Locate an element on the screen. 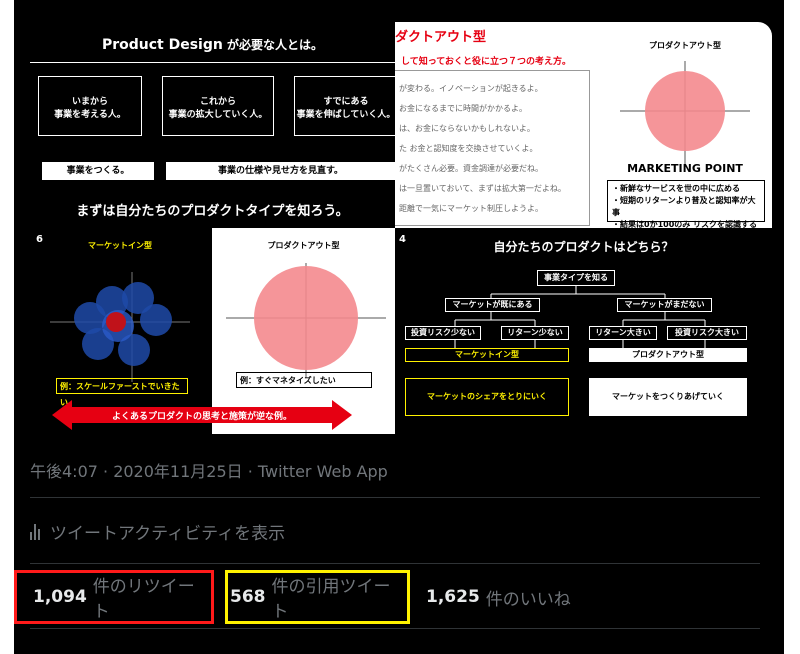 This screenshot has width=800, height=654. q2-list-item: た お金と認知度を交換させていくよ。 is located at coordinates (468, 148).